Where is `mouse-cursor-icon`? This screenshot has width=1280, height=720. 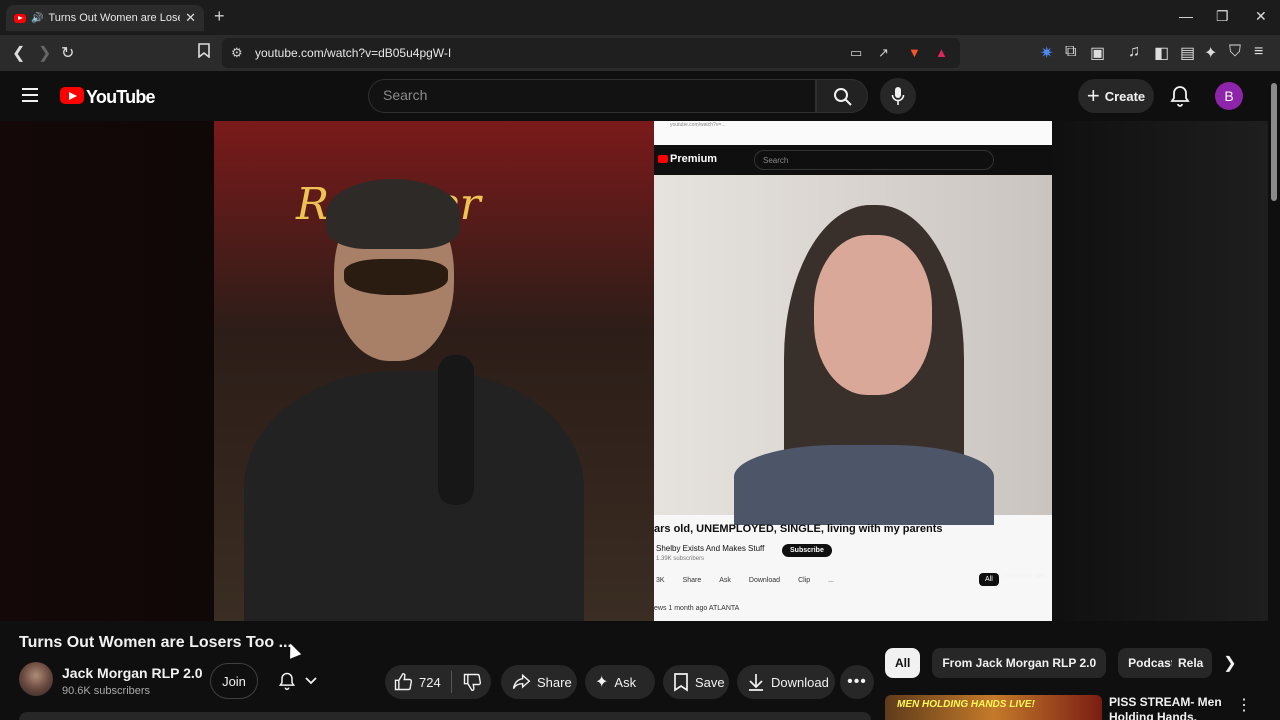 mouse-cursor-icon is located at coordinates (293, 650).